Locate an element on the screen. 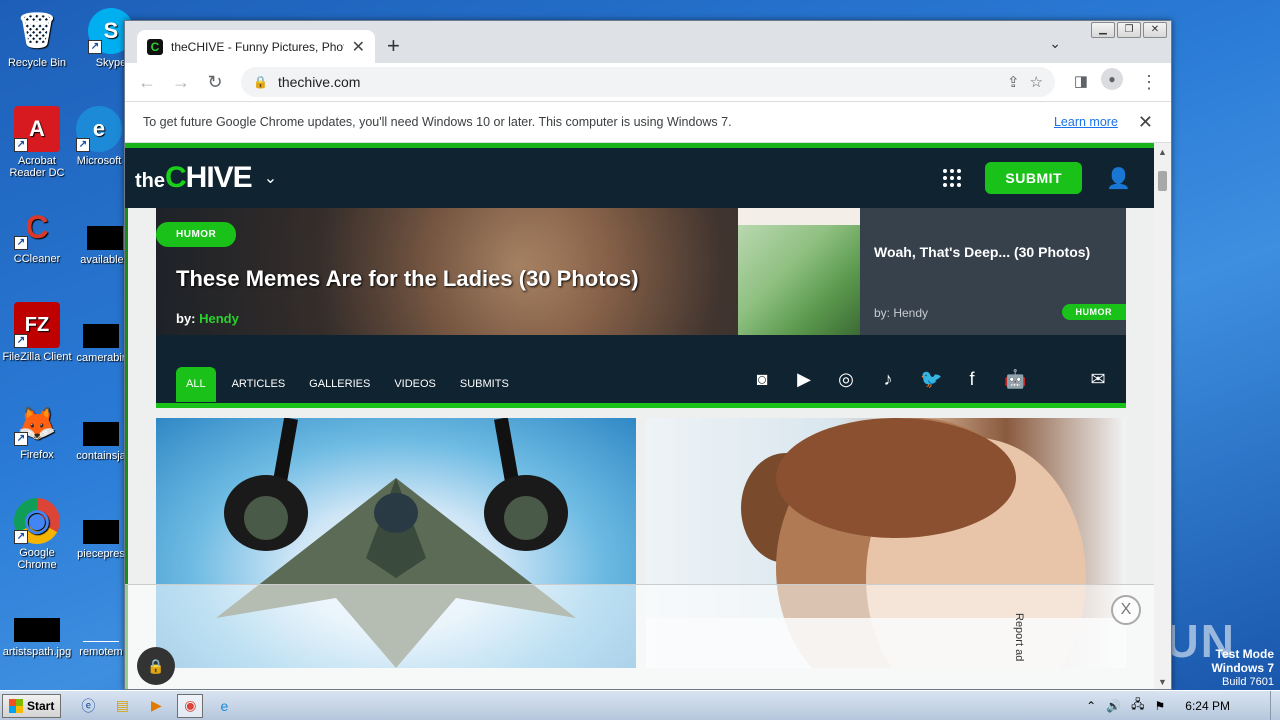  instagram-icon: ◎ is located at coordinates (846, 379).